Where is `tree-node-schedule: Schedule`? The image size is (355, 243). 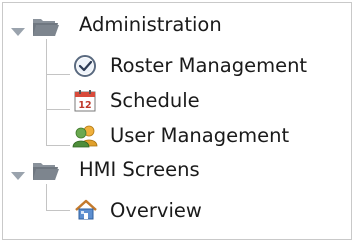
tree-node-schedule: Schedule is located at coordinates (155, 101).